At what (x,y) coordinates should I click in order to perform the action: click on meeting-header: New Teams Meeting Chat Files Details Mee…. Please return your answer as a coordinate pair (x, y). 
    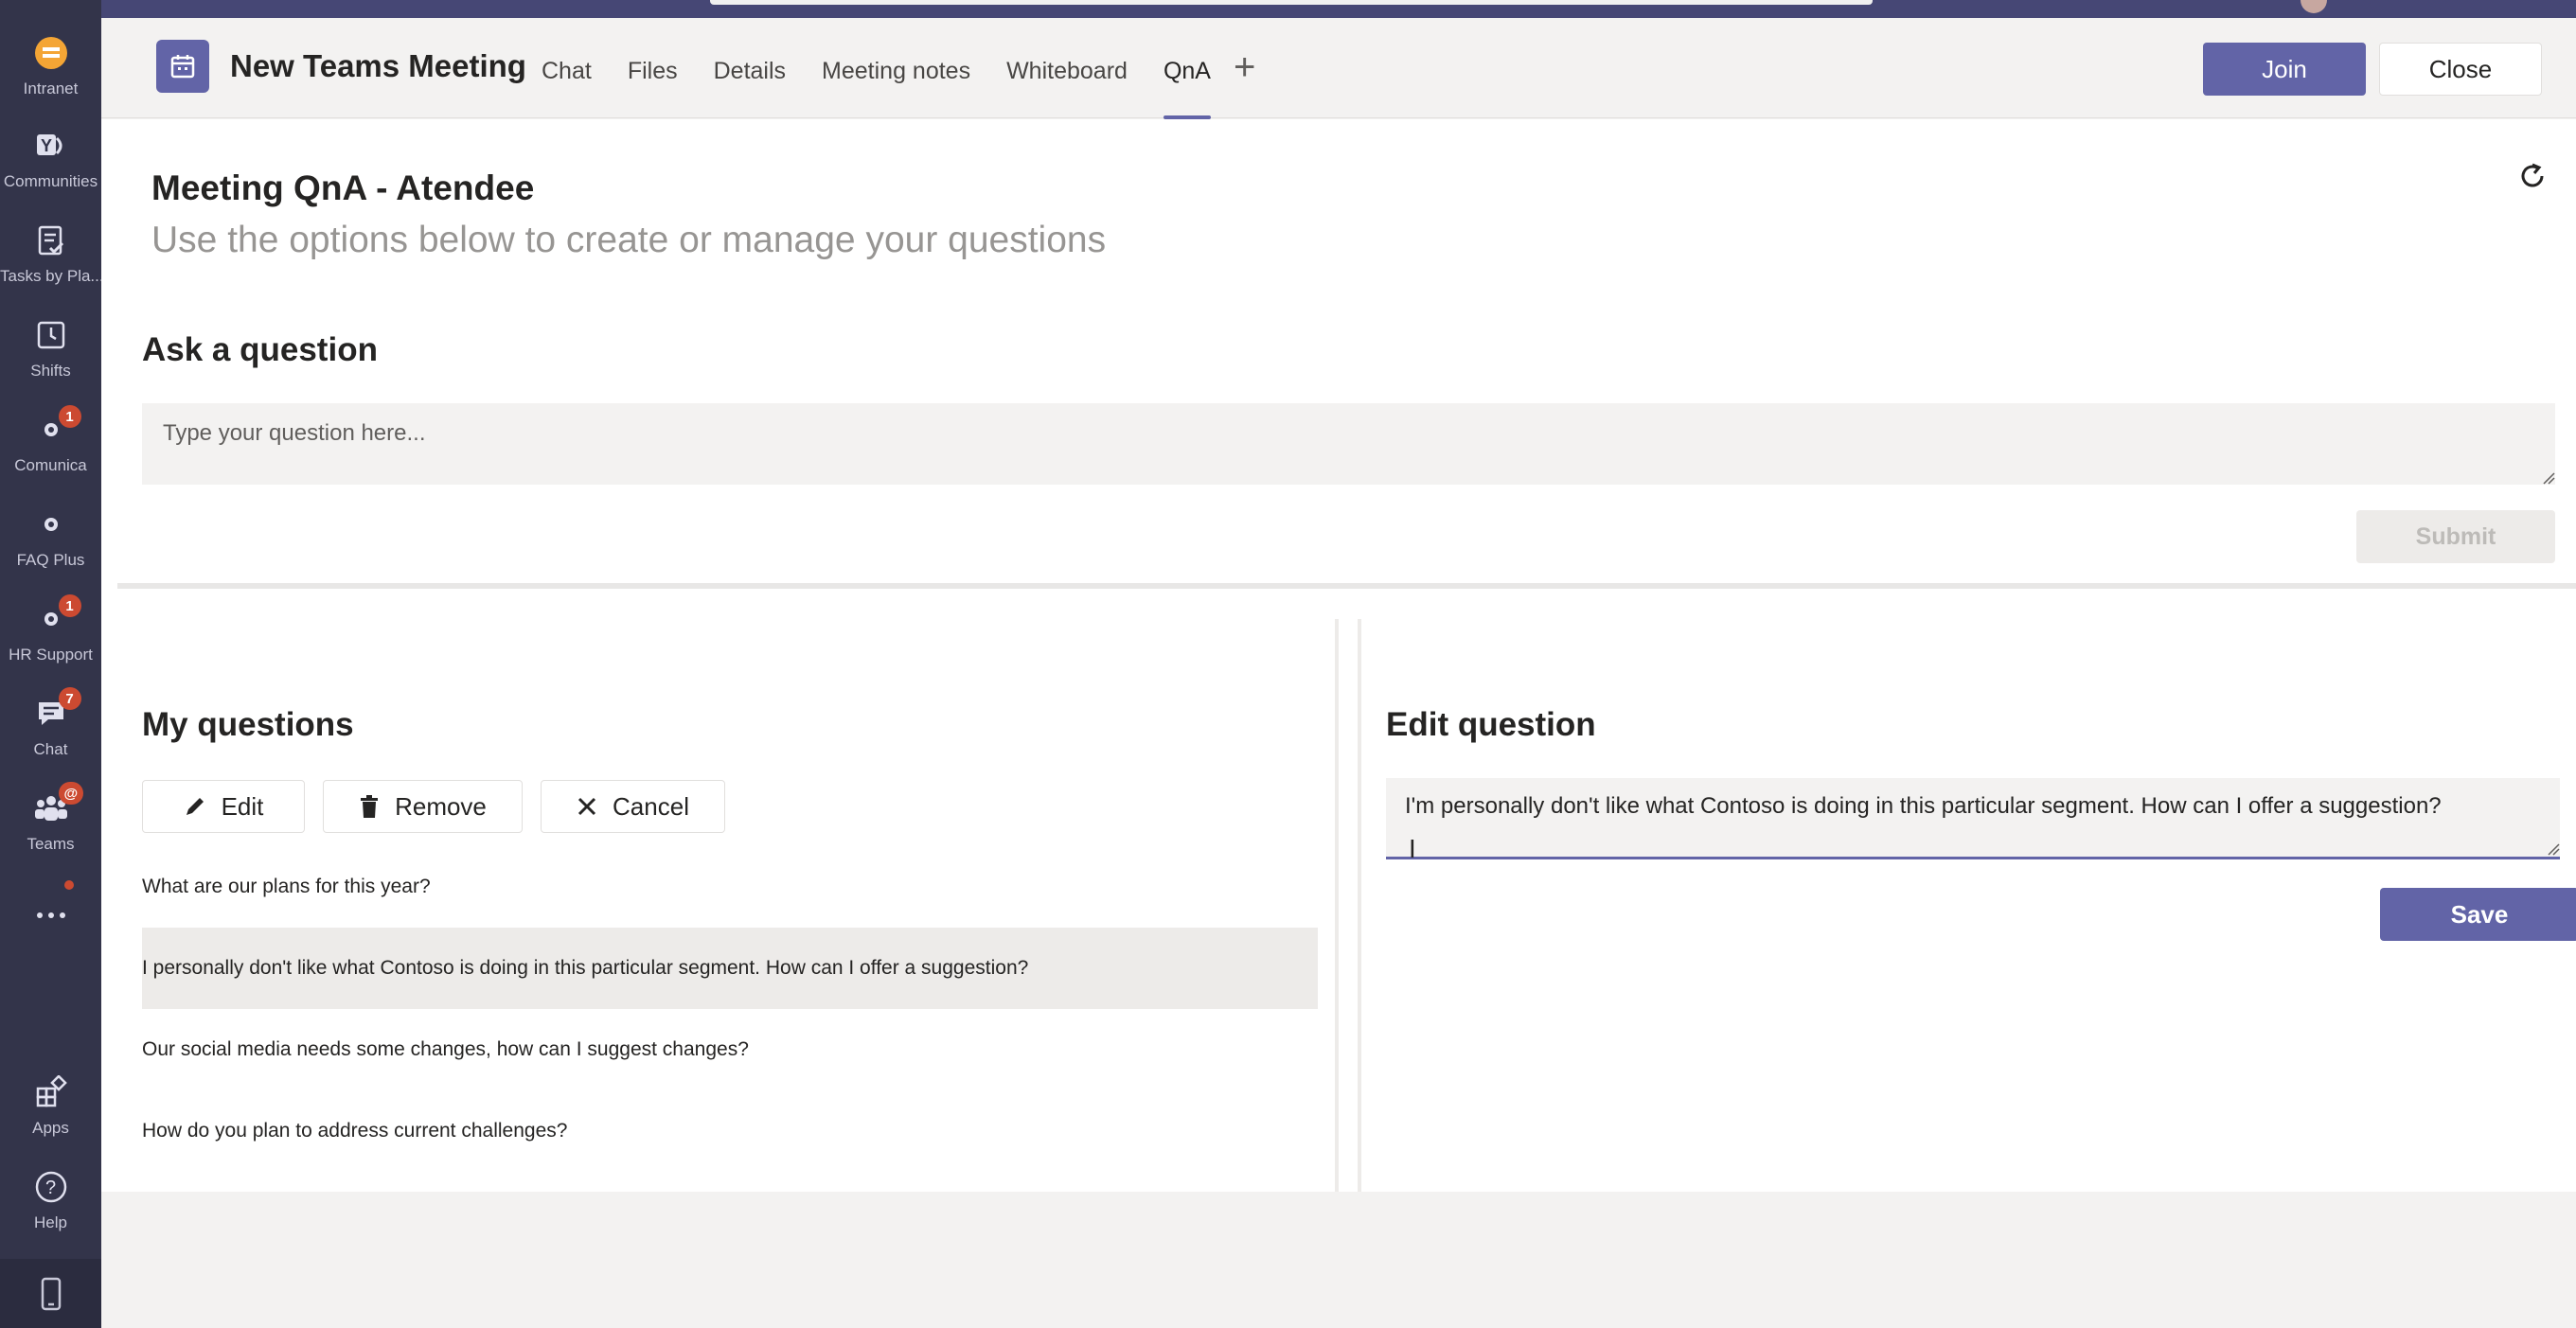
    Looking at the image, I should click on (1339, 68).